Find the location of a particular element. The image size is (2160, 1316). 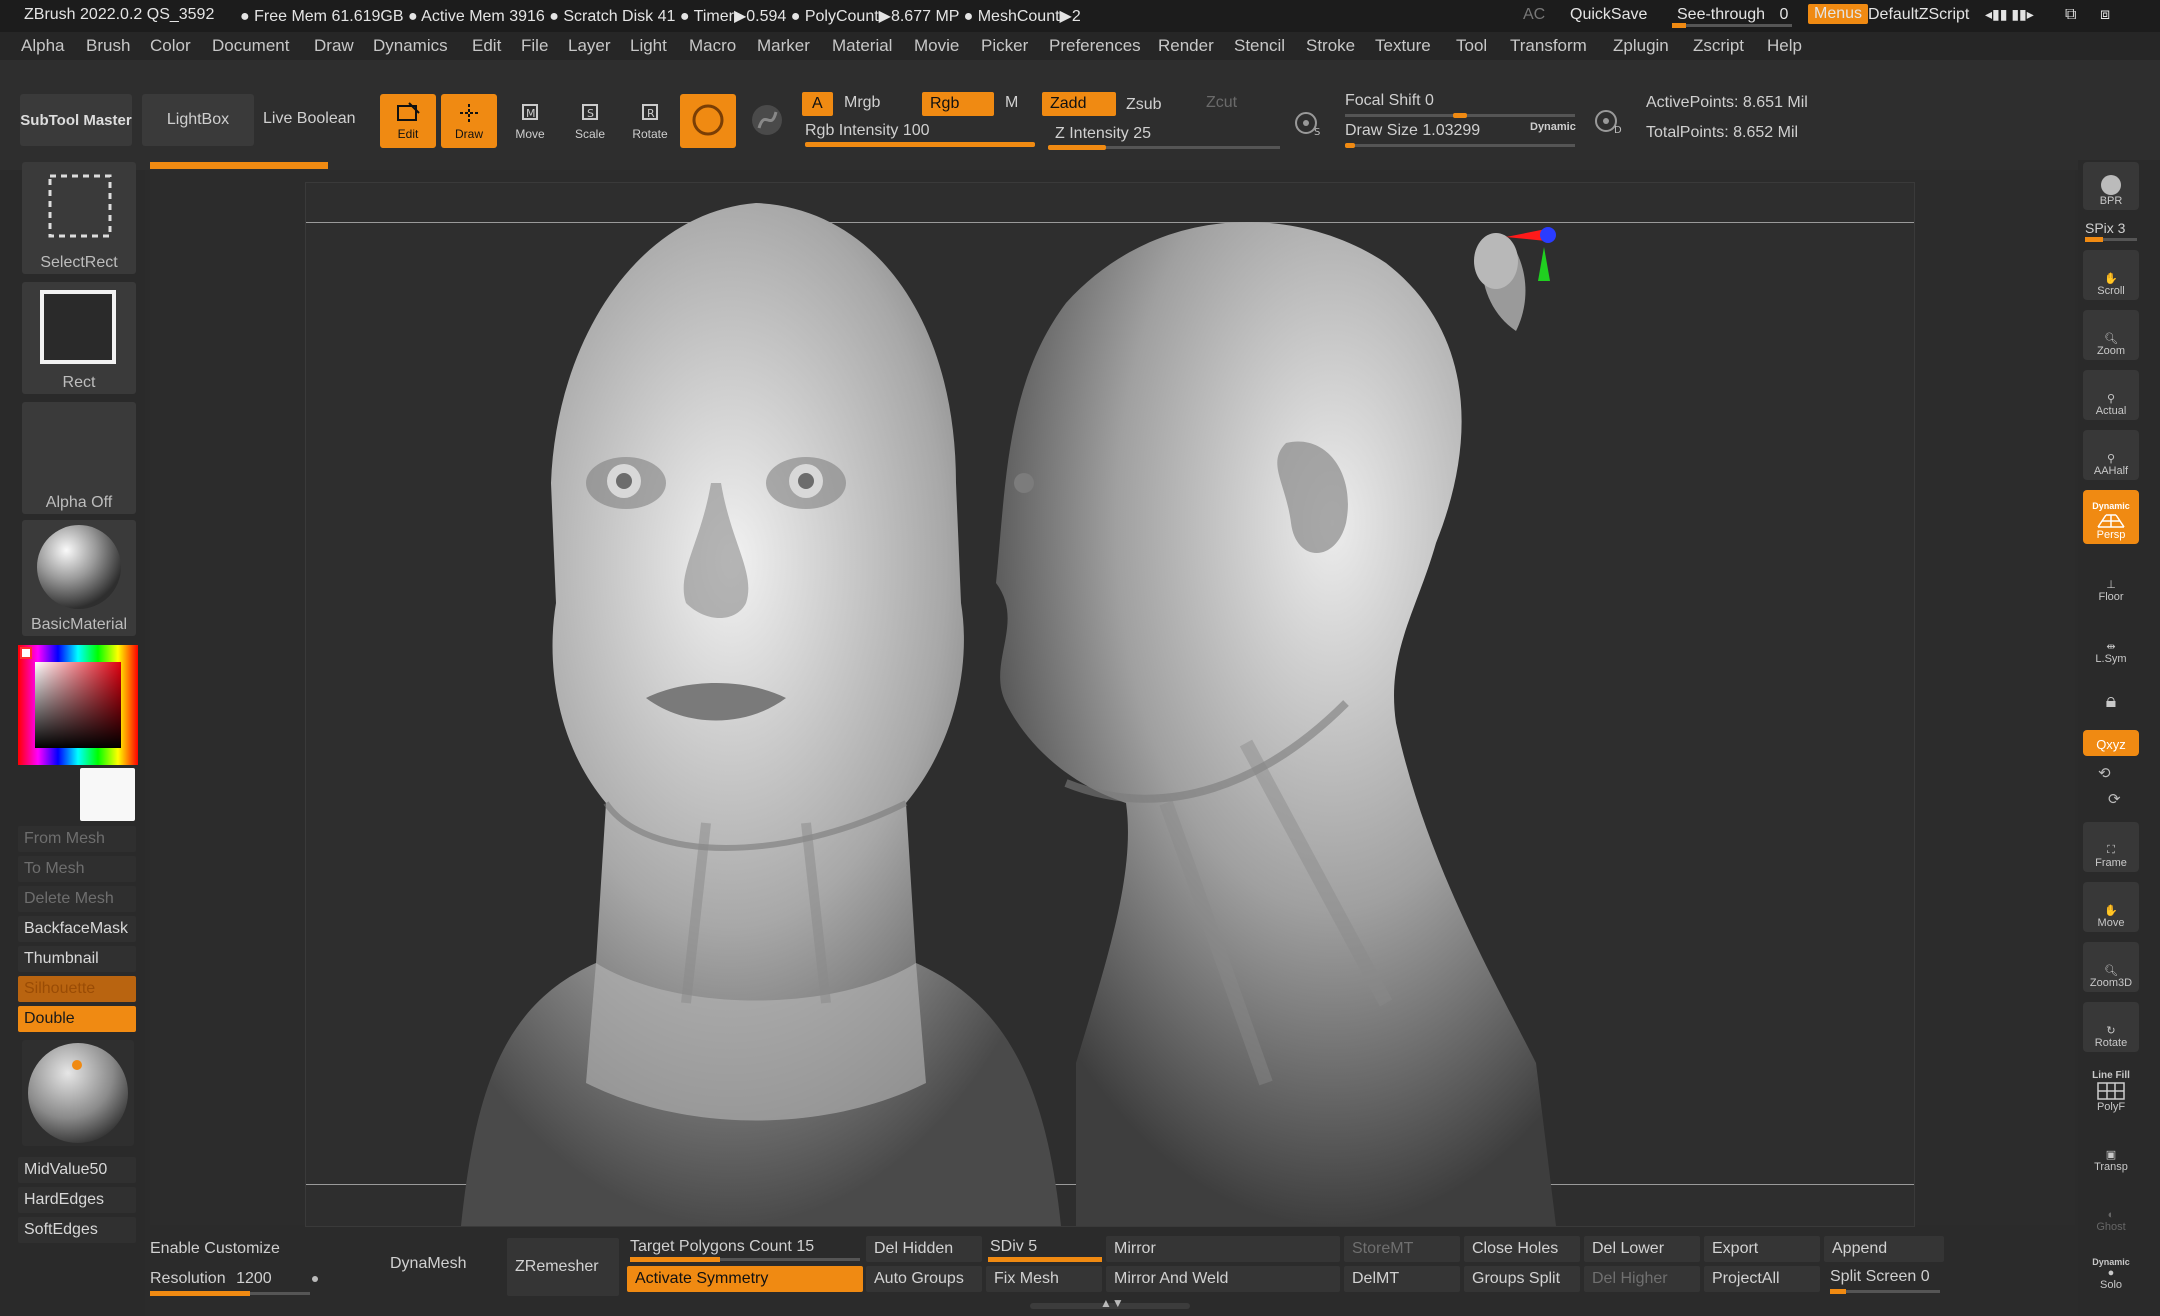

aahalf-button: ⚲ AAHalf is located at coordinates (2111, 455).